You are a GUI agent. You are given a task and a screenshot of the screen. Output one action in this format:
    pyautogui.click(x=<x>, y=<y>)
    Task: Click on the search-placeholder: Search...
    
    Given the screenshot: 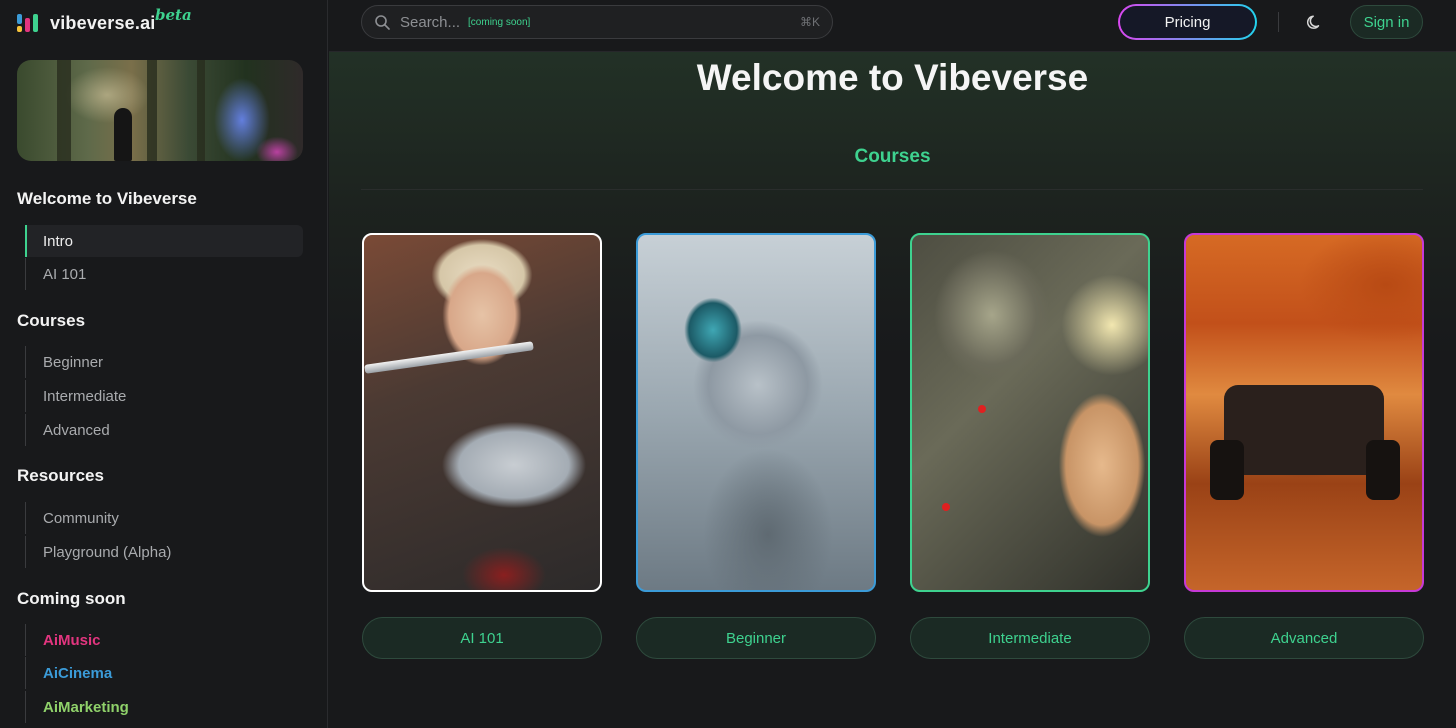 What is the action you would take?
    pyautogui.click(x=430, y=22)
    